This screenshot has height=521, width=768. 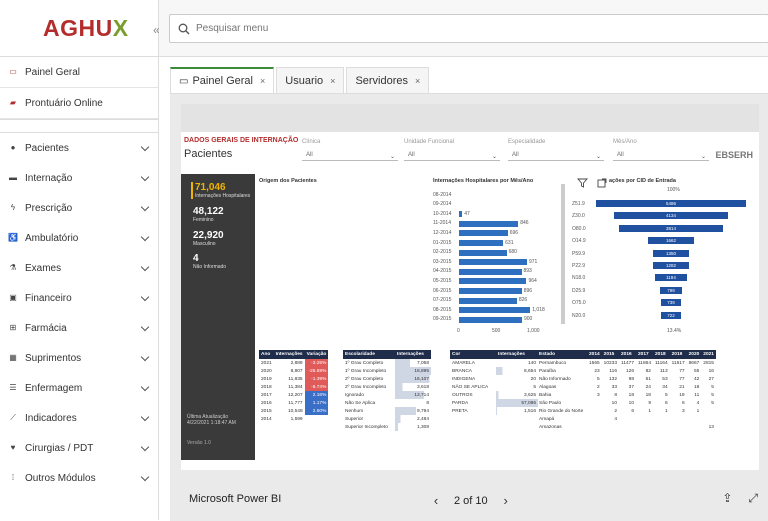 I want to click on funnel-bar: 1662, so click(x=671, y=241).